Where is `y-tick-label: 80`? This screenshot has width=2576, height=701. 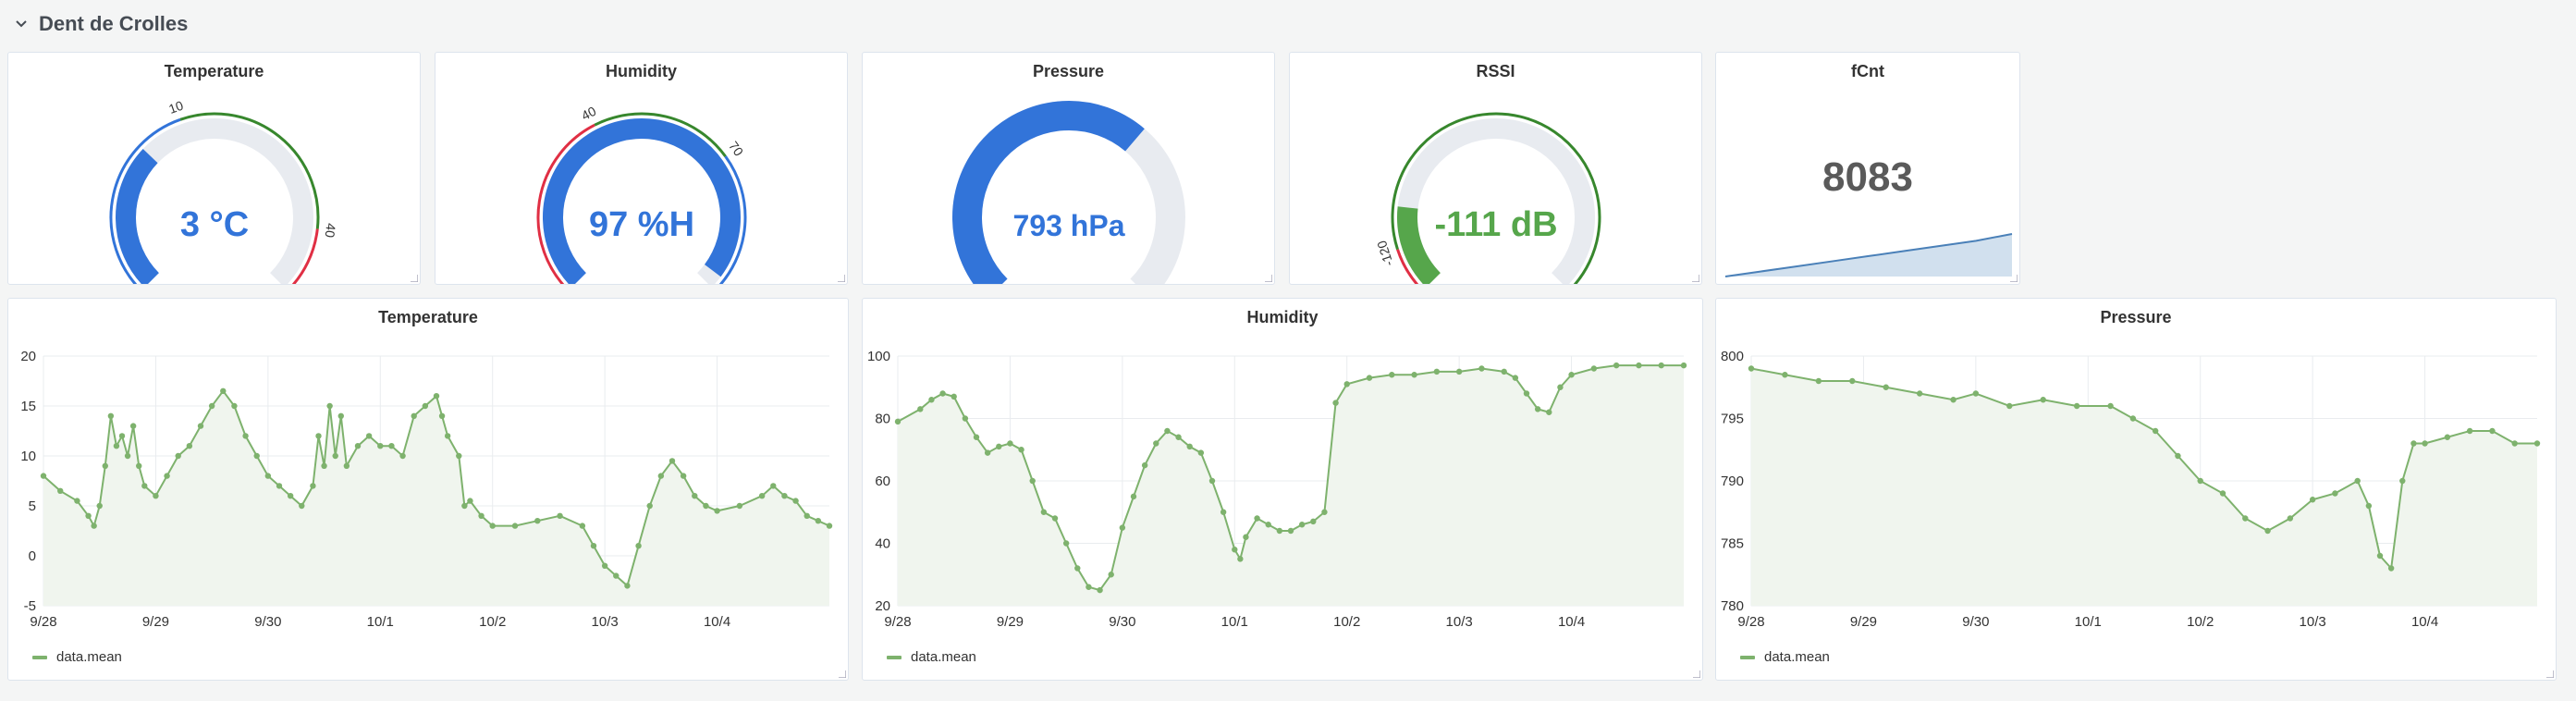
y-tick-label: 80 is located at coordinates (882, 419).